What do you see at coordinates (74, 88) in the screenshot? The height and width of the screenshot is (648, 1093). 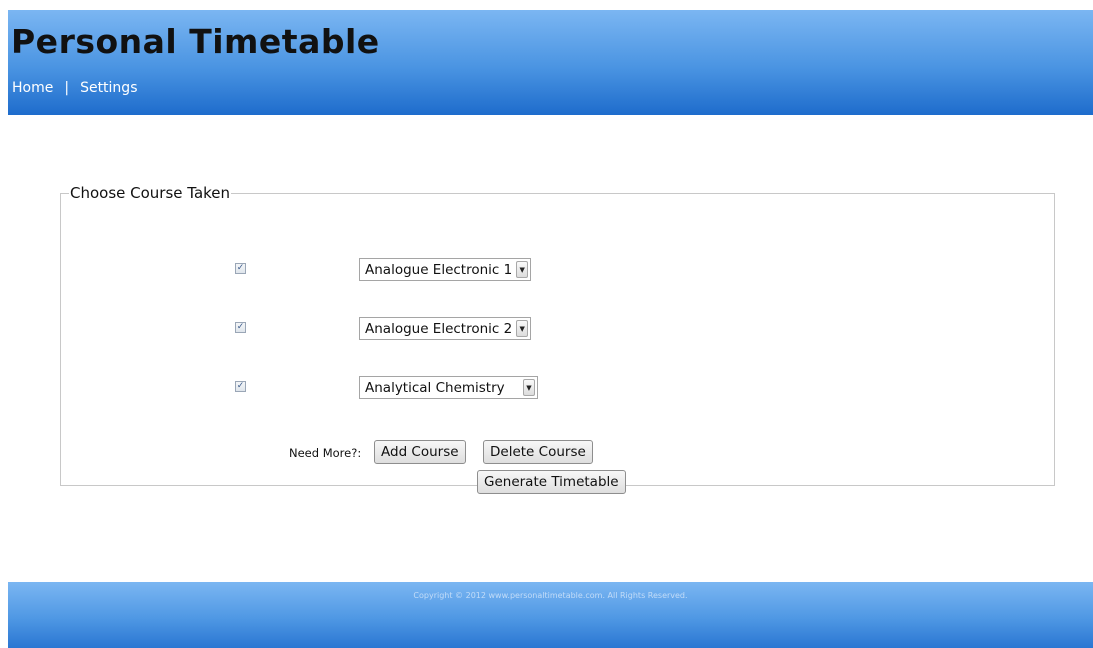 I see `nav-bar: Home | Settings` at bounding box center [74, 88].